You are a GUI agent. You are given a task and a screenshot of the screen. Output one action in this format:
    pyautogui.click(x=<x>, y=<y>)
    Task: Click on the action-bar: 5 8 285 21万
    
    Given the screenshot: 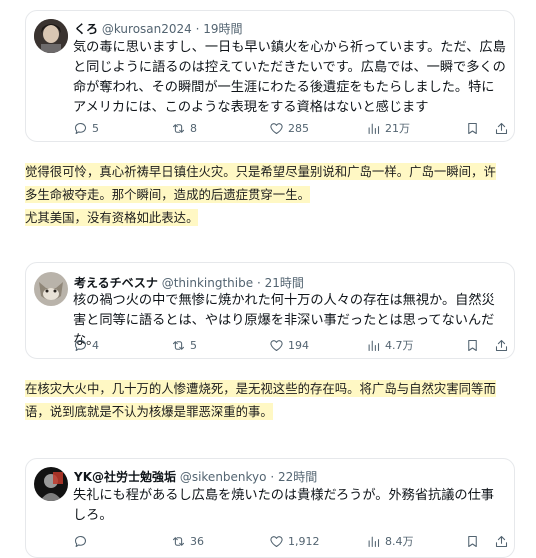 What is the action you would take?
    pyautogui.click(x=291, y=128)
    